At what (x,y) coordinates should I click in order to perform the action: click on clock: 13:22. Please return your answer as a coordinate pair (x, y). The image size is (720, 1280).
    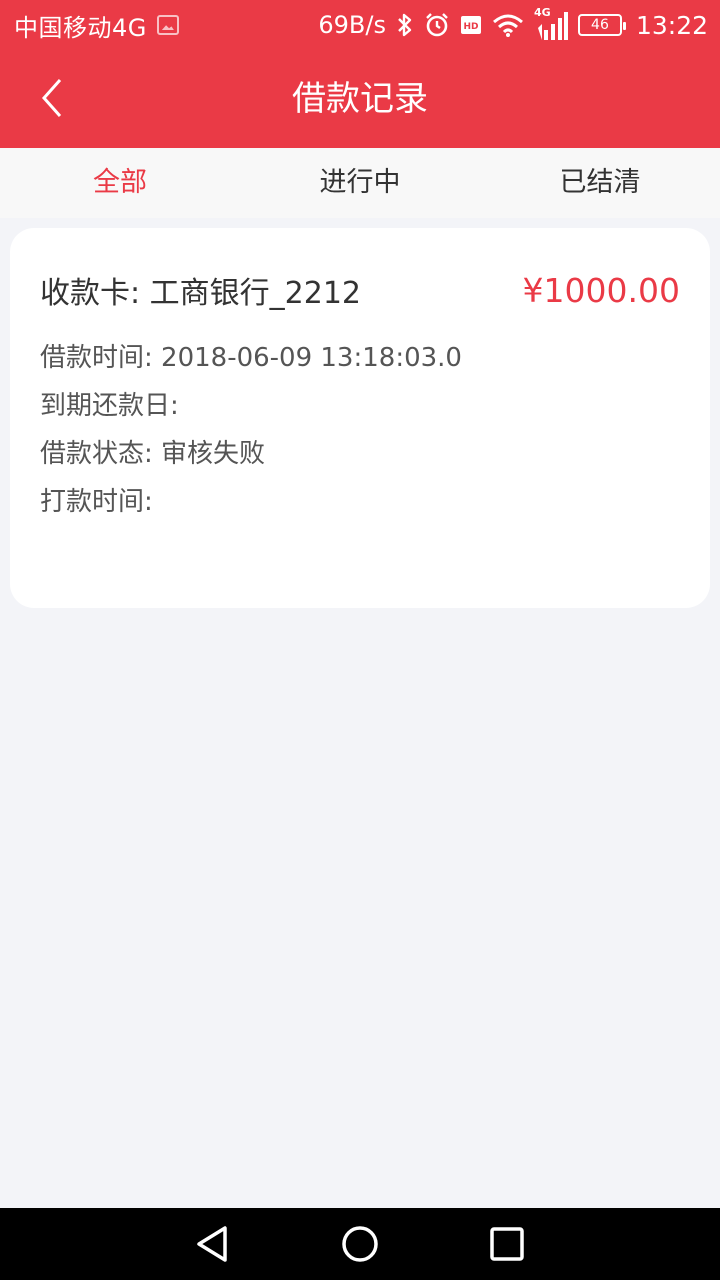
    Looking at the image, I should click on (671, 25).